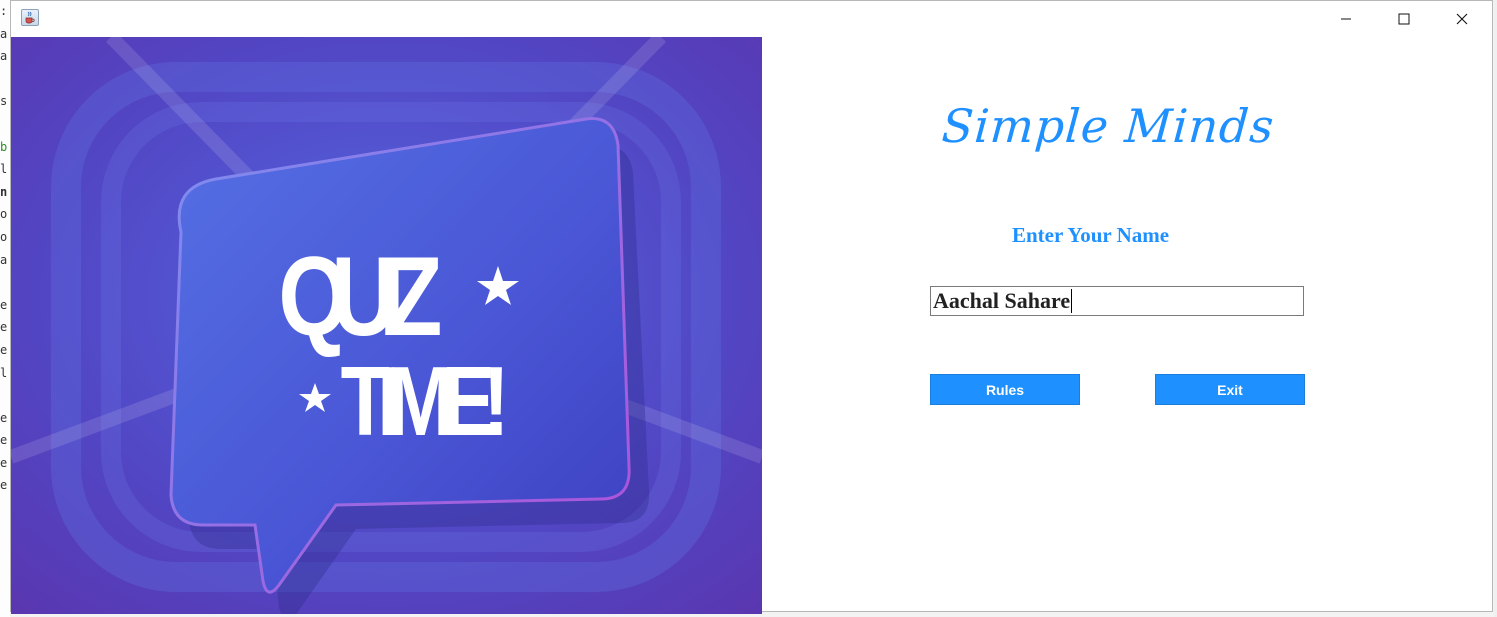 The width and height of the screenshot is (1497, 617). What do you see at coordinates (751, 18) in the screenshot?
I see `title-bar` at bounding box center [751, 18].